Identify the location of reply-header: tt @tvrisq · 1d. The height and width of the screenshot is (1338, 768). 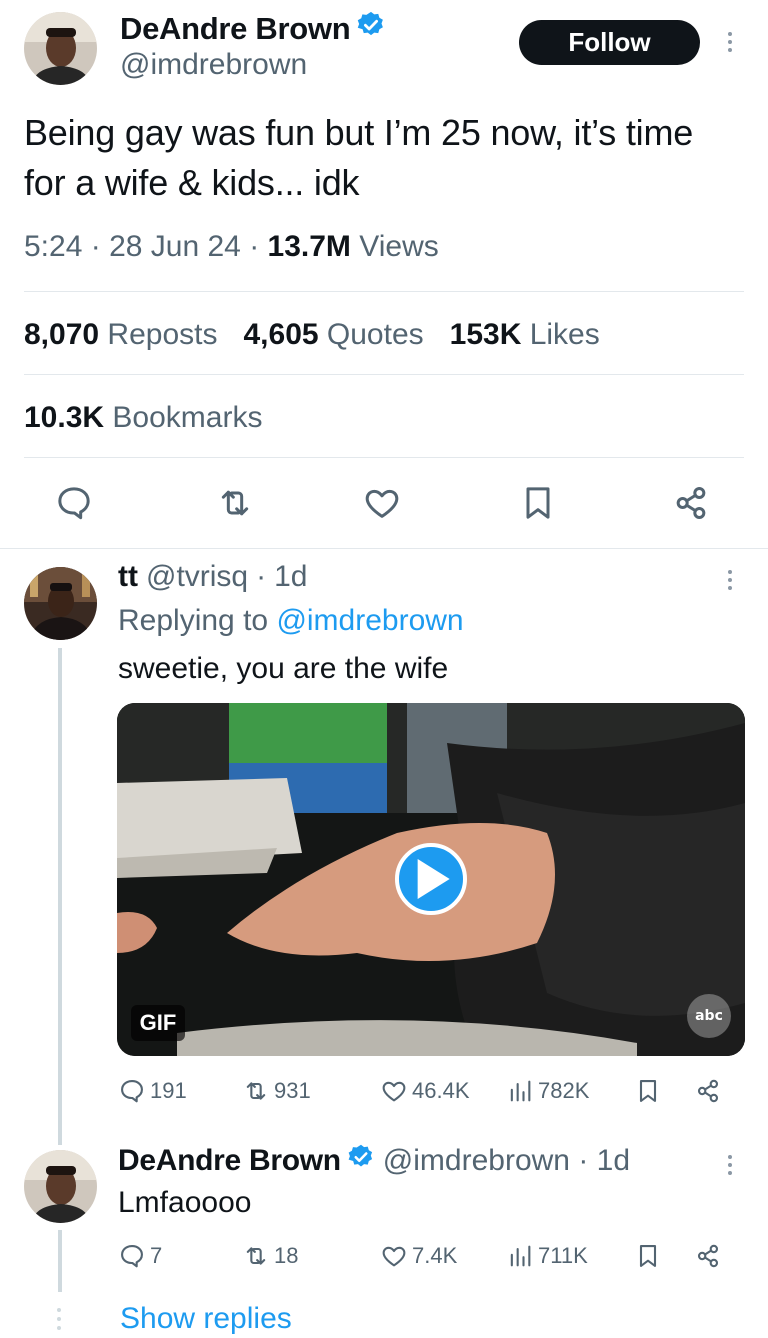
(213, 577).